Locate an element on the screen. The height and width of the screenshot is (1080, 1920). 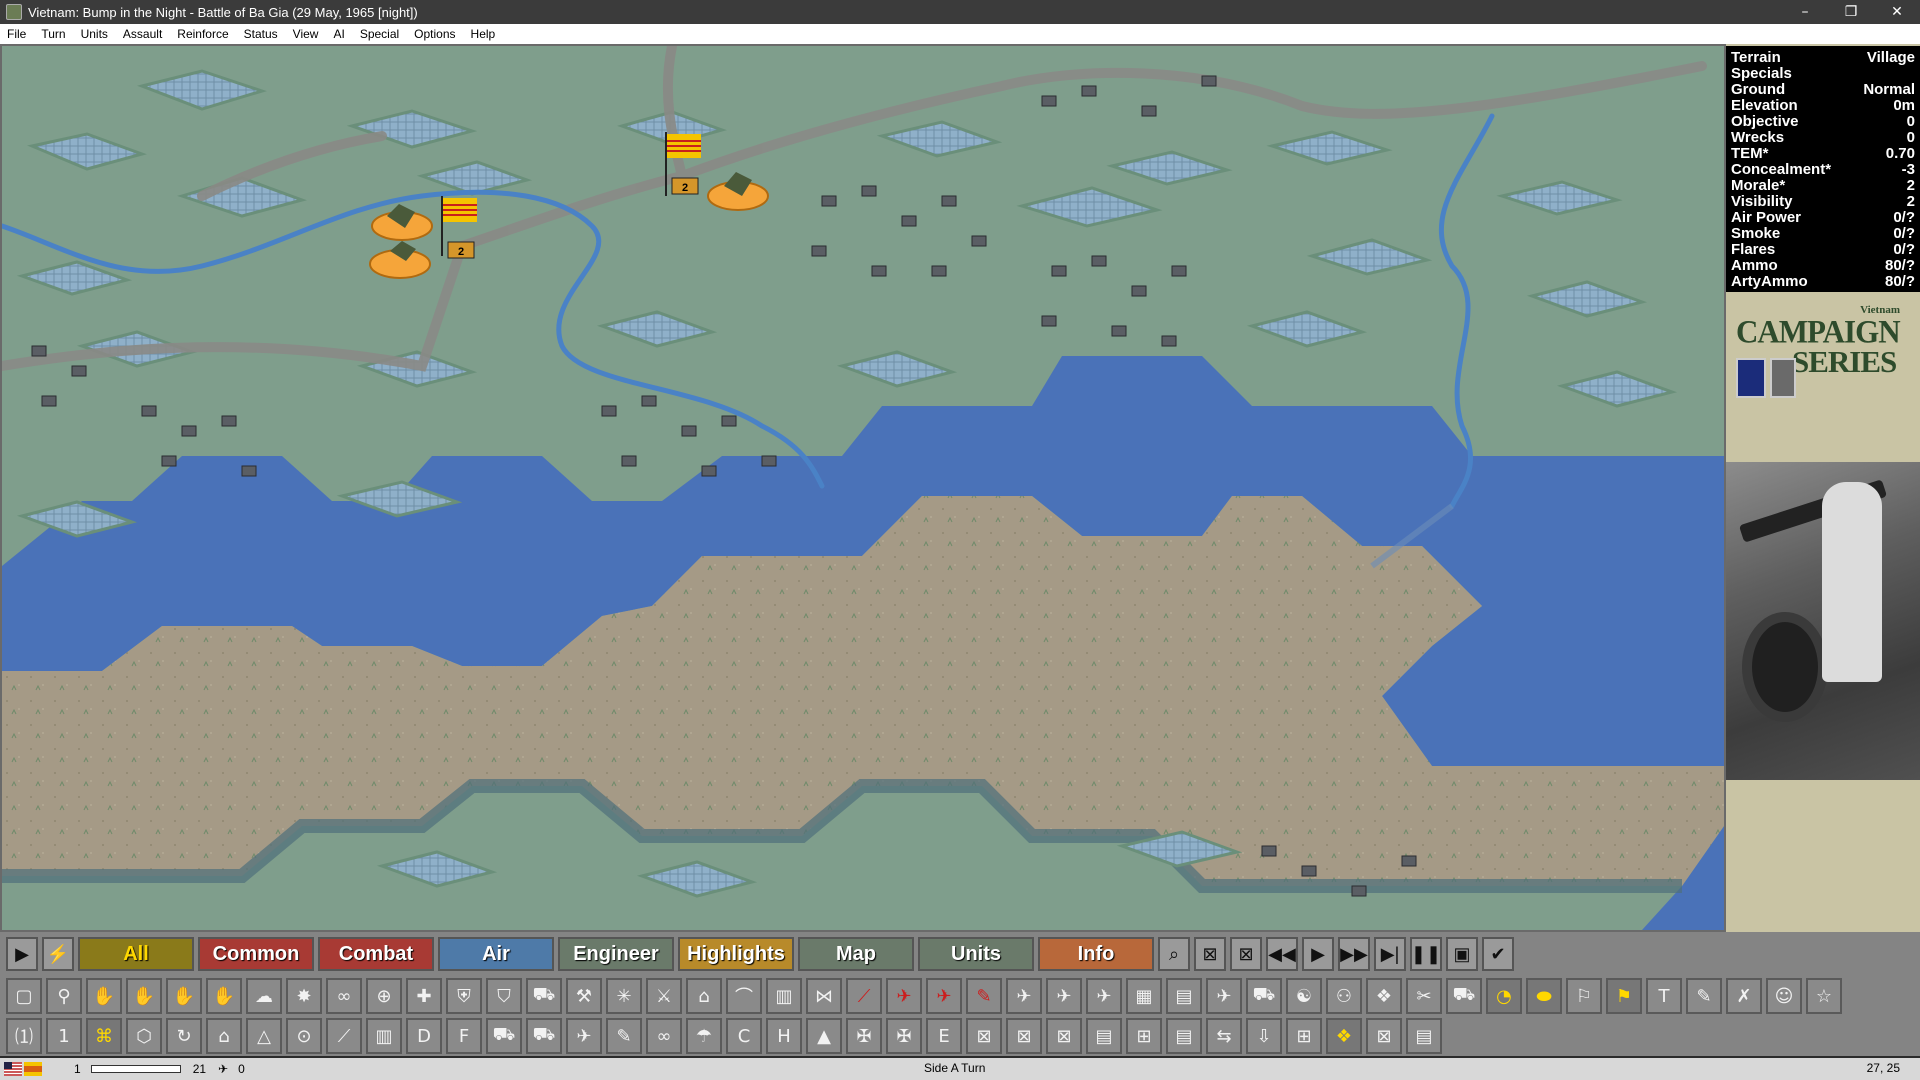
add-icon: ⊞ is located at coordinates (1144, 1036).